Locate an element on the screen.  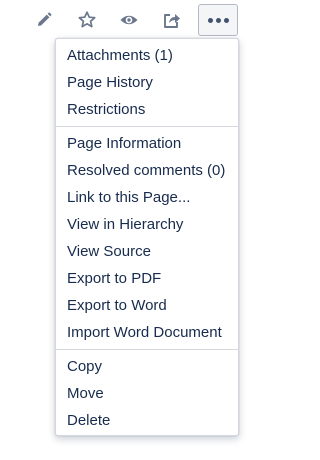
share-button is located at coordinates (172, 20).